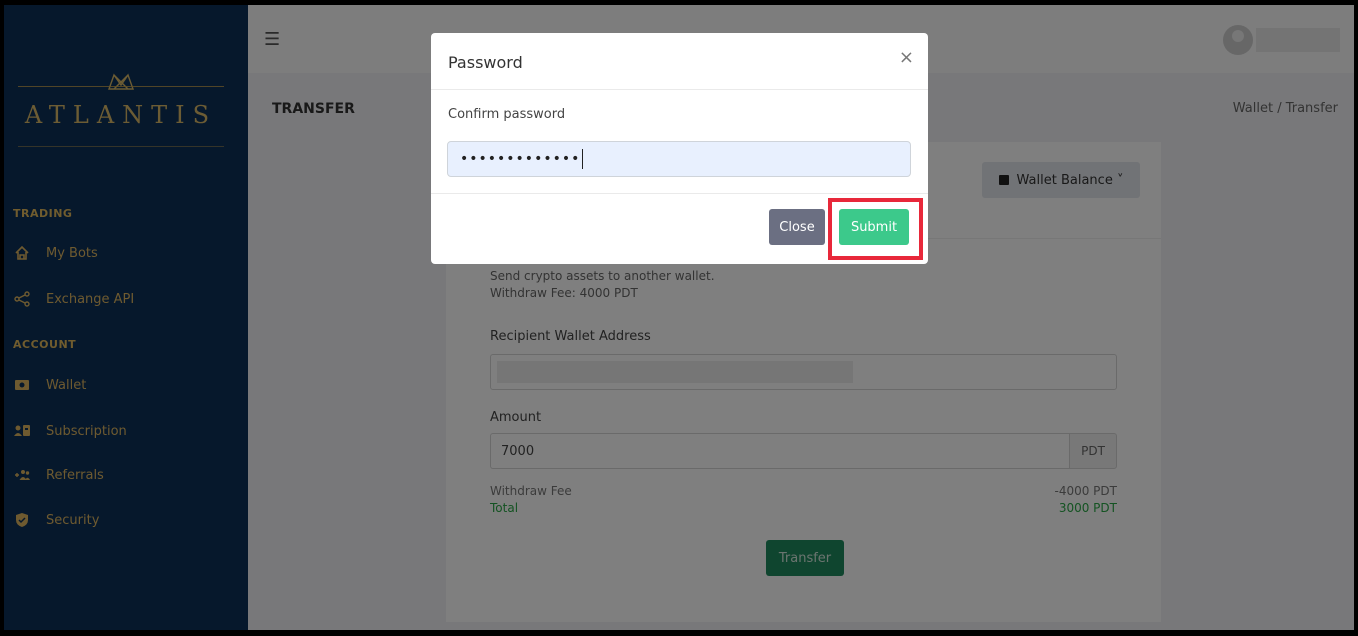 The width and height of the screenshot is (1358, 636). I want to click on confirm-password-input: •••••••••••••, so click(679, 159).